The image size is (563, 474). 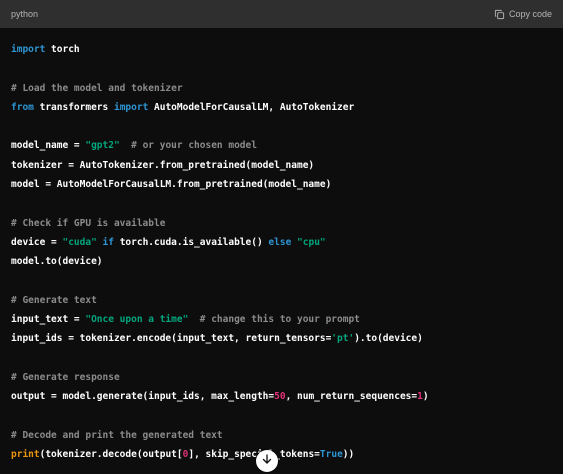 I want to click on code-block-header: python Copy code, so click(x=281, y=14).